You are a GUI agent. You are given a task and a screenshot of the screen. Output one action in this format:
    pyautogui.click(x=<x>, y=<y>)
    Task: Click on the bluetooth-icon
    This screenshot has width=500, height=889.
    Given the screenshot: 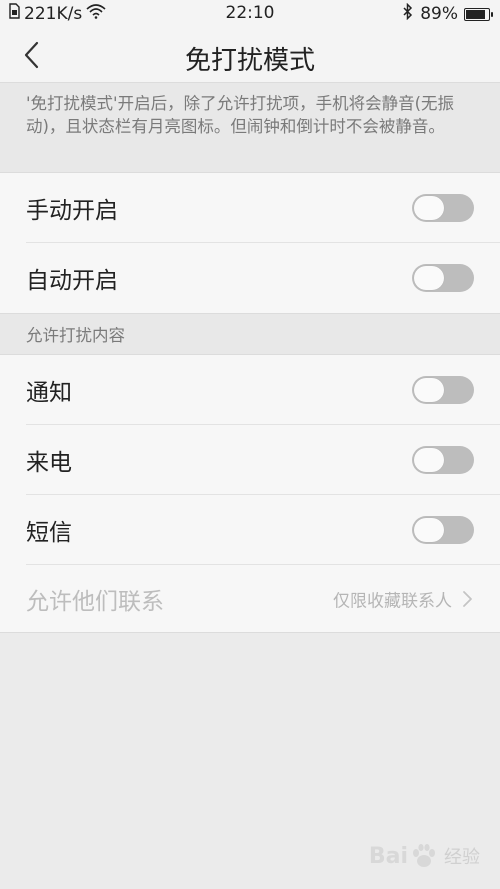 What is the action you would take?
    pyautogui.click(x=408, y=13)
    